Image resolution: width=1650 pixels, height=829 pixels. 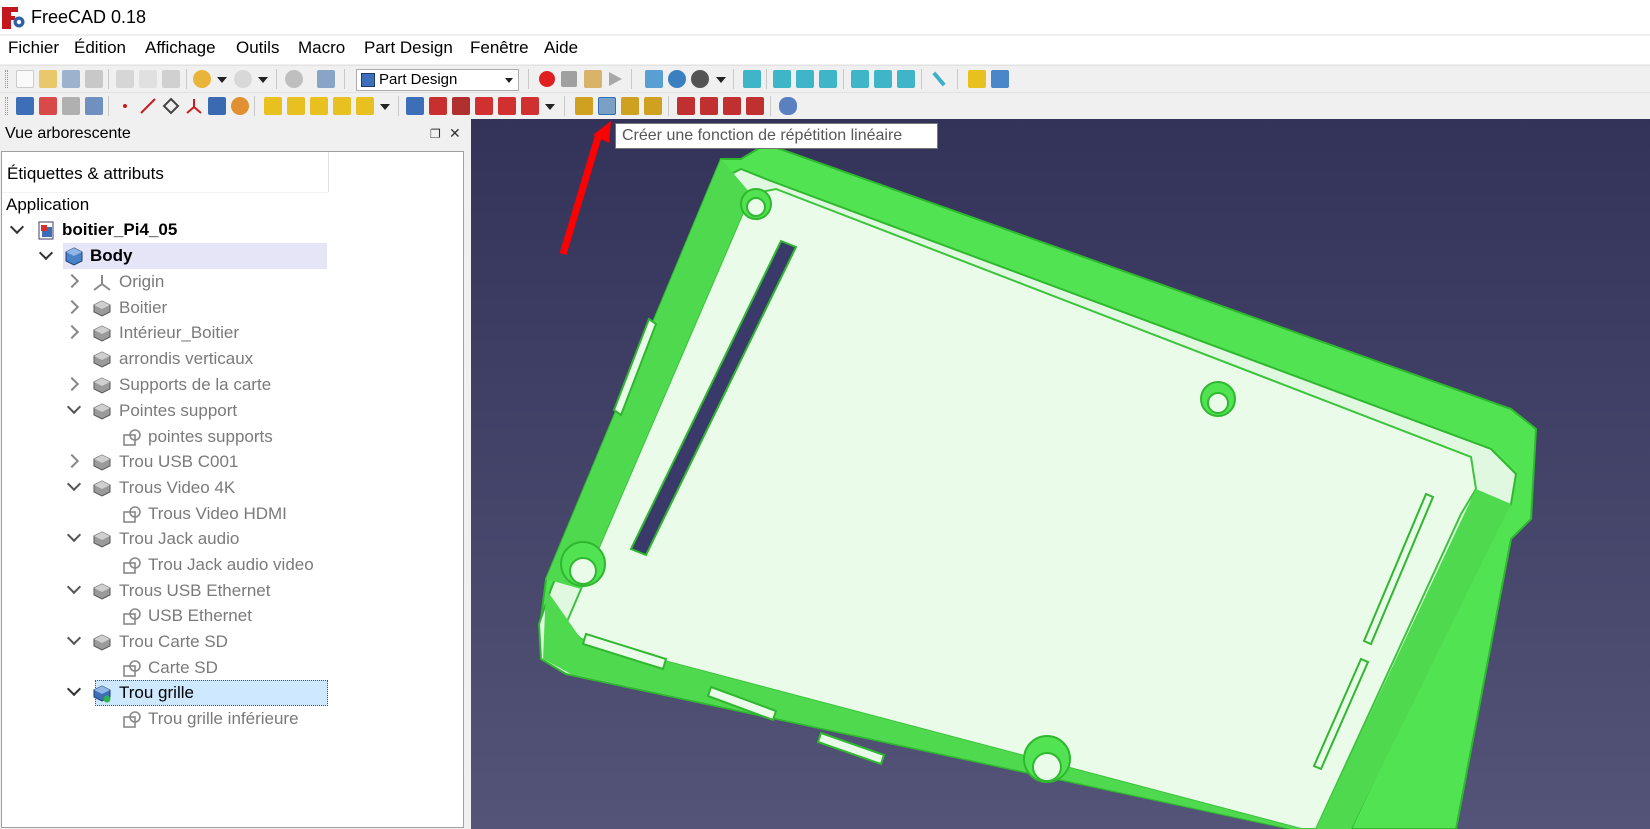 What do you see at coordinates (435, 134) in the screenshot?
I see `undock-icon: ❐` at bounding box center [435, 134].